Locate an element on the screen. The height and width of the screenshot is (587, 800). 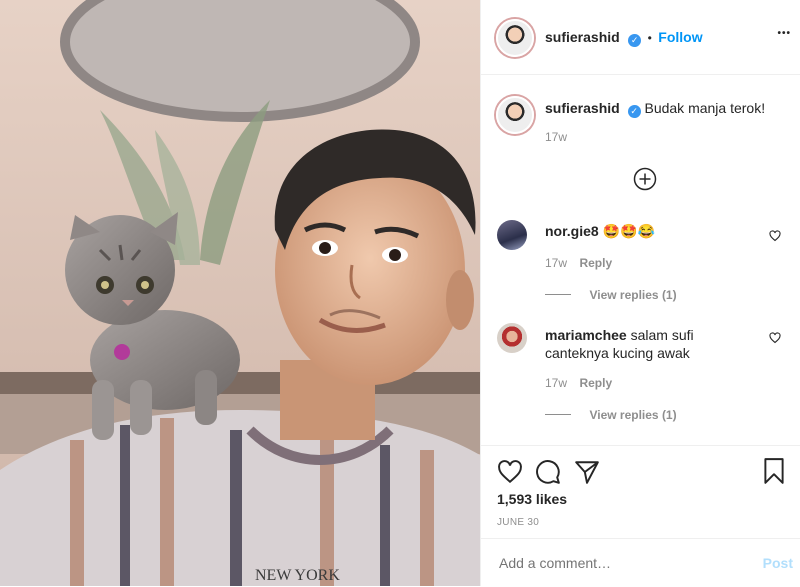
plus-circle-icon is located at coordinates (645, 179).